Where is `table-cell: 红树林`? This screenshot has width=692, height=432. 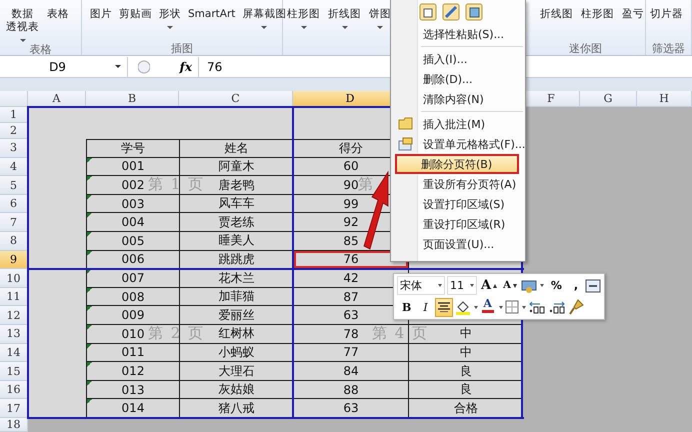
table-cell: 红树林 is located at coordinates (236, 333).